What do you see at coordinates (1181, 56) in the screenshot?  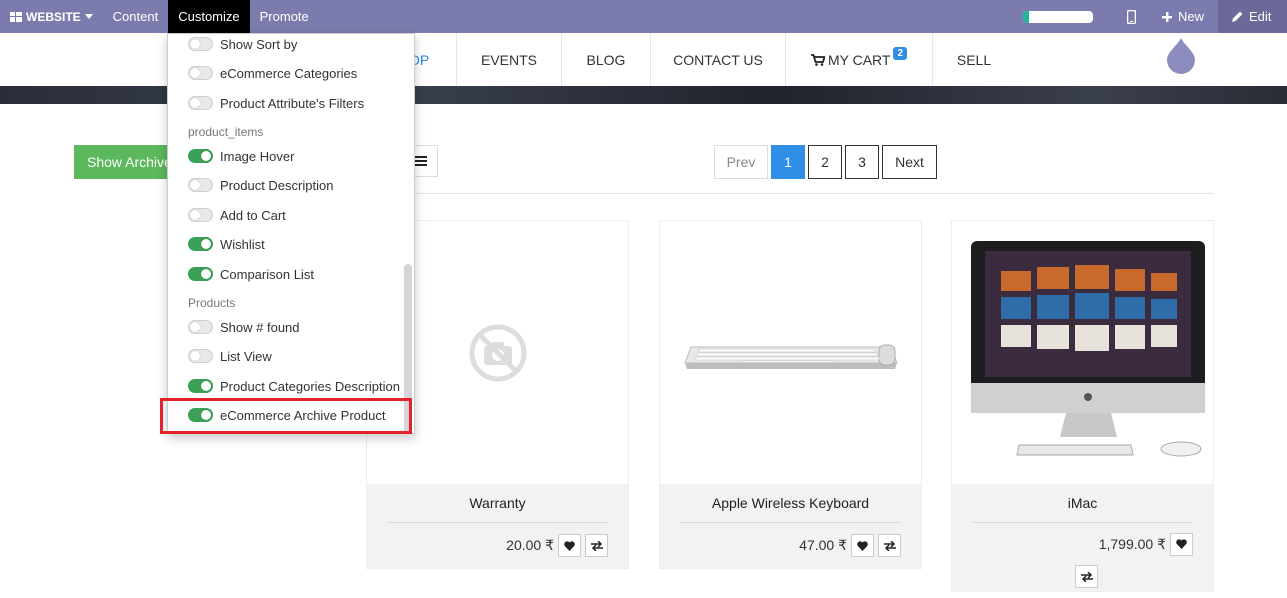 I see `logo-drop-icon` at bounding box center [1181, 56].